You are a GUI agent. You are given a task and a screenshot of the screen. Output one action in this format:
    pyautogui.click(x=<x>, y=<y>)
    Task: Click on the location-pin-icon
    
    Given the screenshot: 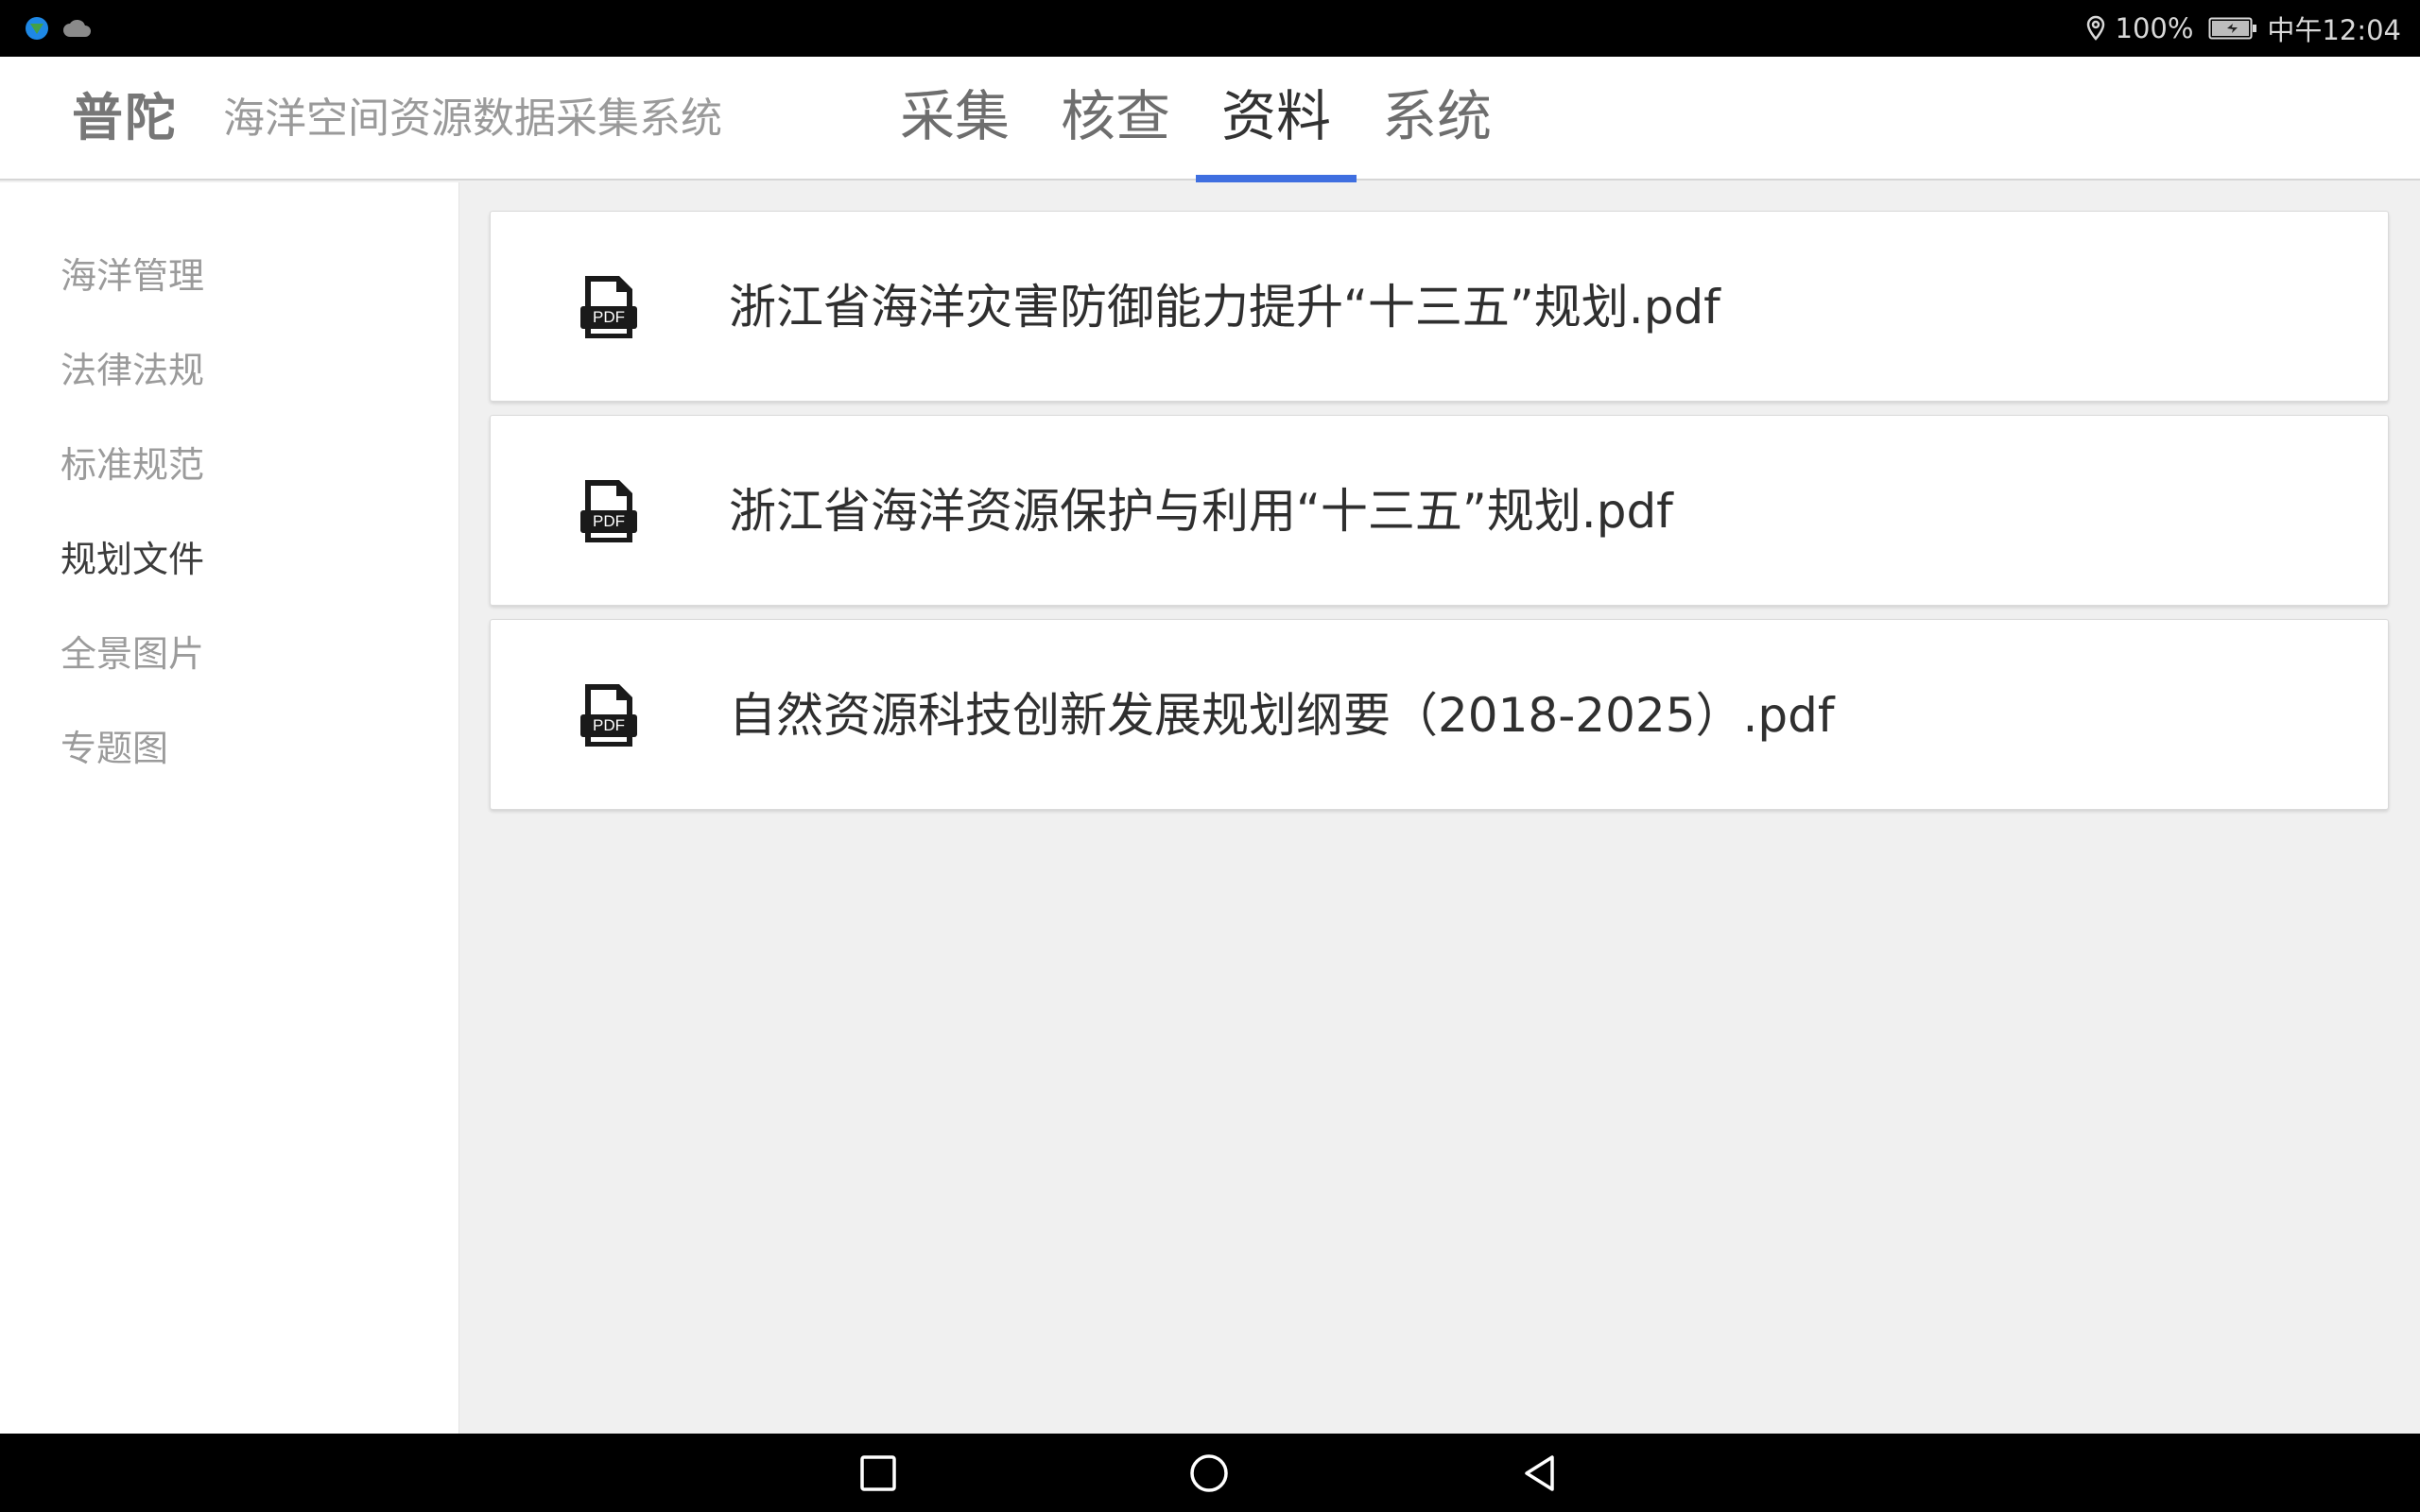 What is the action you would take?
    pyautogui.click(x=2095, y=28)
    